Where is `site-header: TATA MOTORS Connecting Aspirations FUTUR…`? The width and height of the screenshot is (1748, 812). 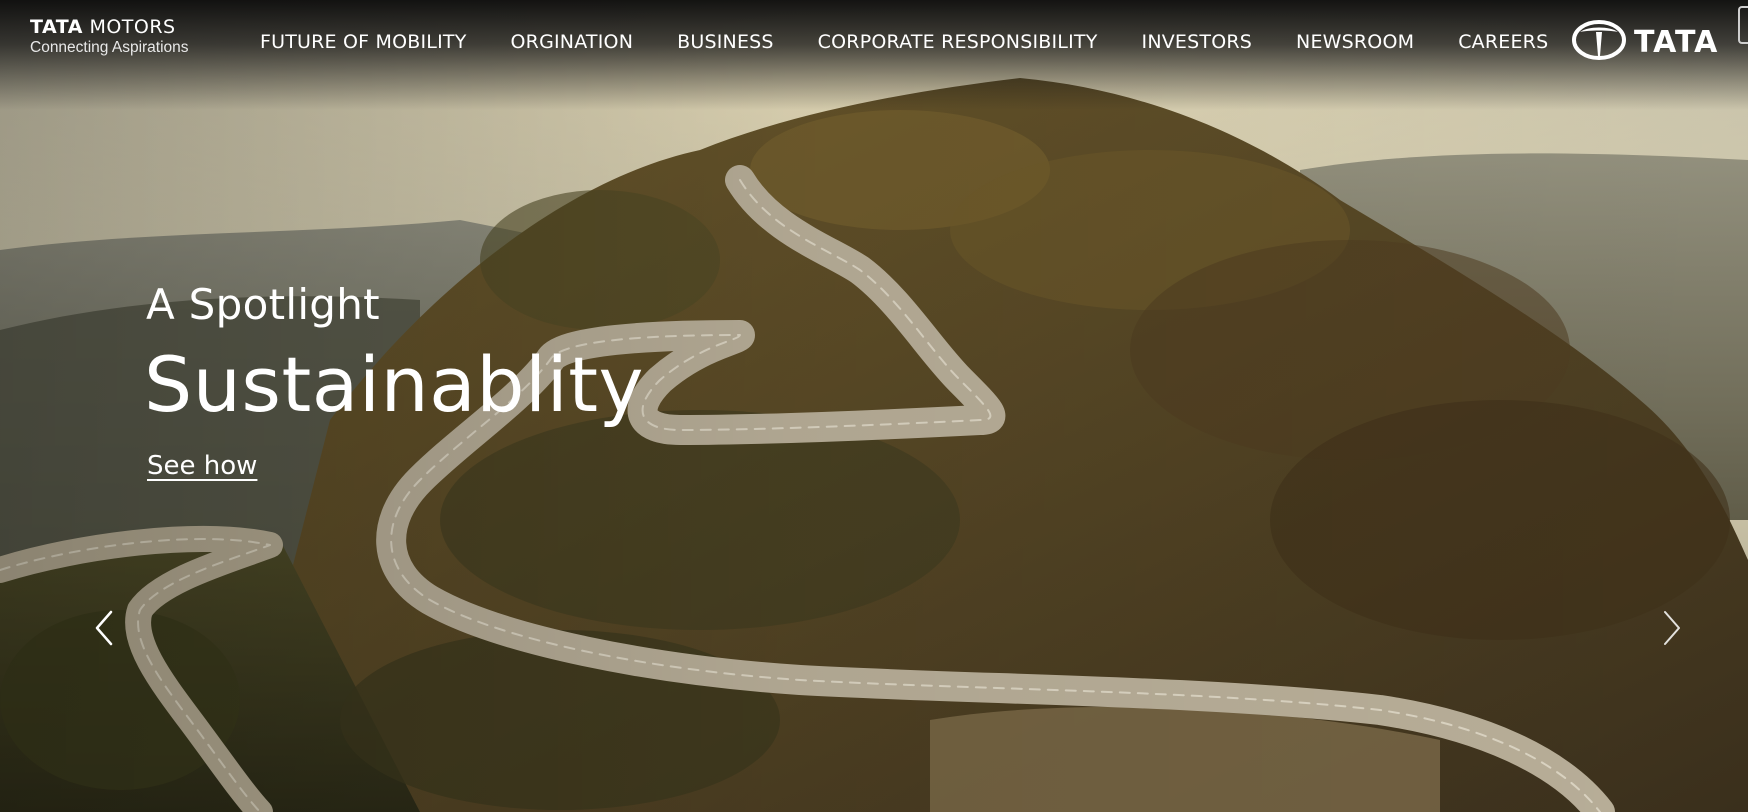 site-header: TATA MOTORS Connecting Aspirations FUTUR… is located at coordinates (874, 43).